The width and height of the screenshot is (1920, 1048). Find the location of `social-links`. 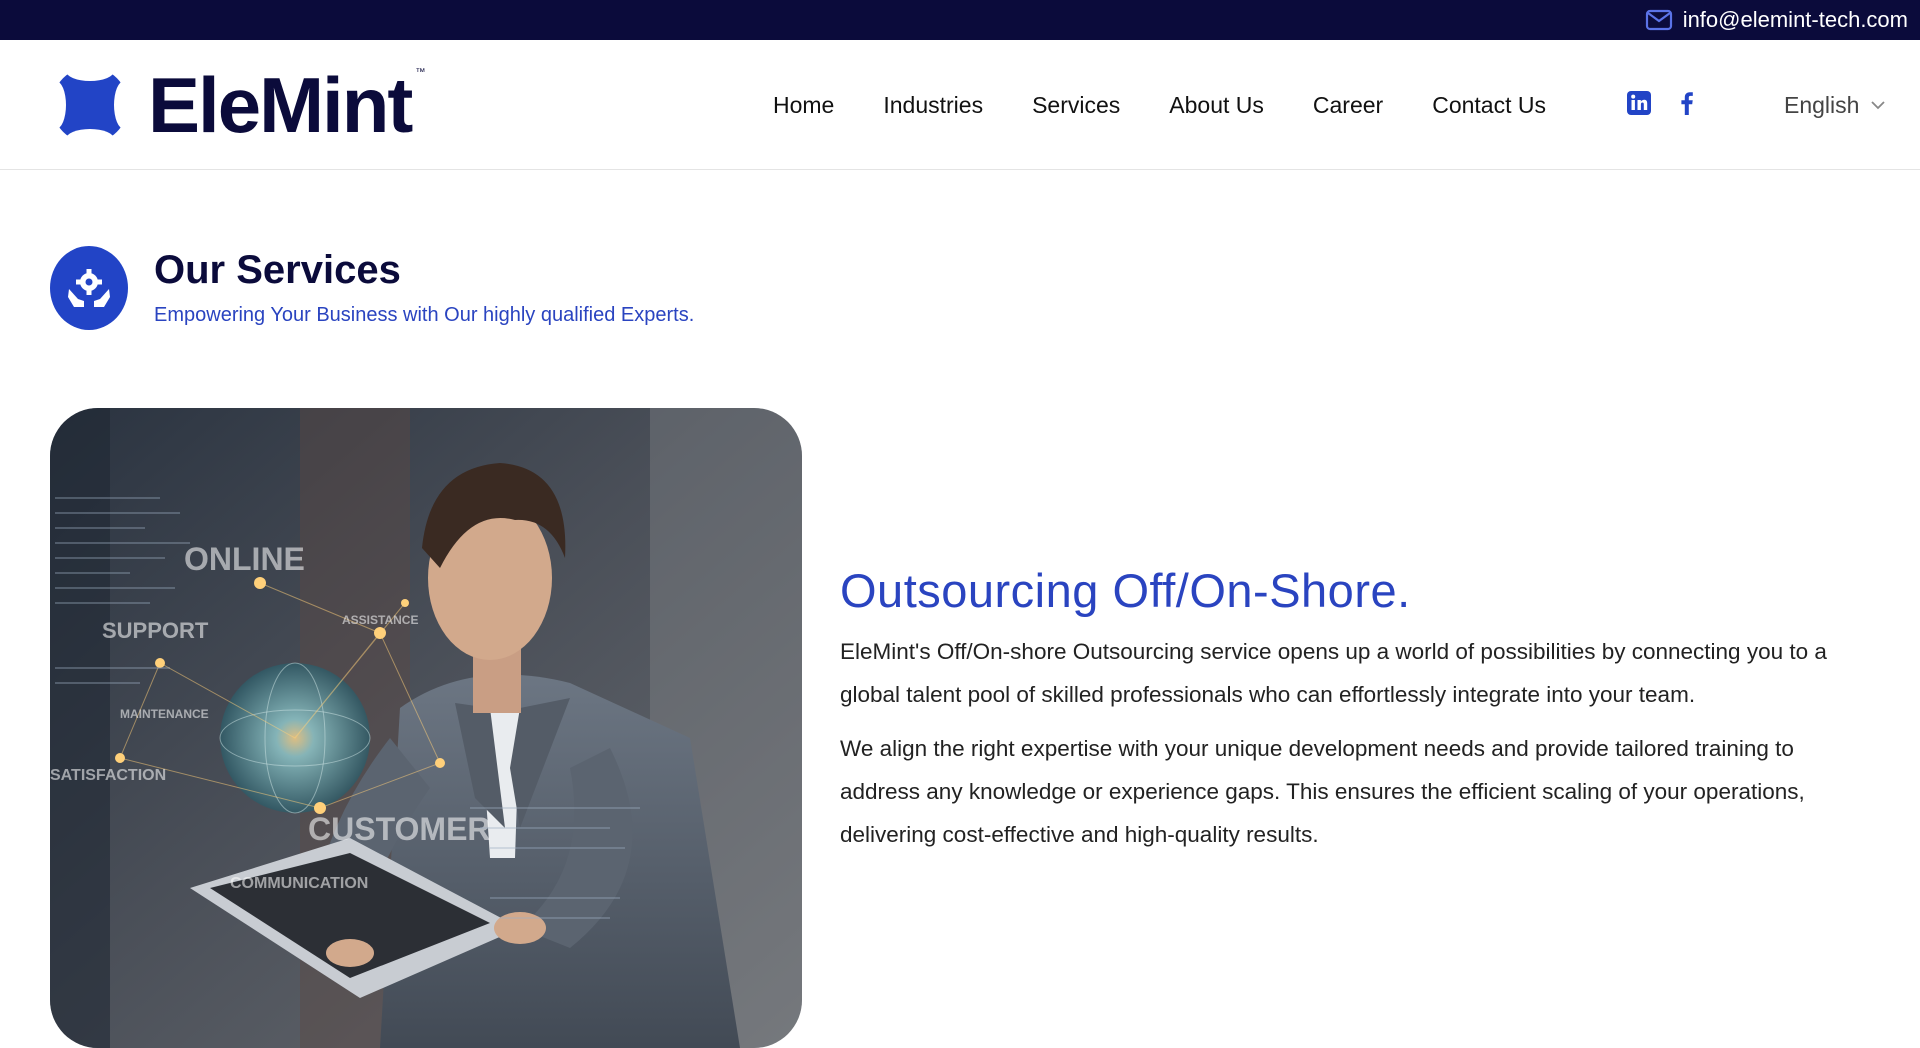

social-links is located at coordinates (1663, 103).